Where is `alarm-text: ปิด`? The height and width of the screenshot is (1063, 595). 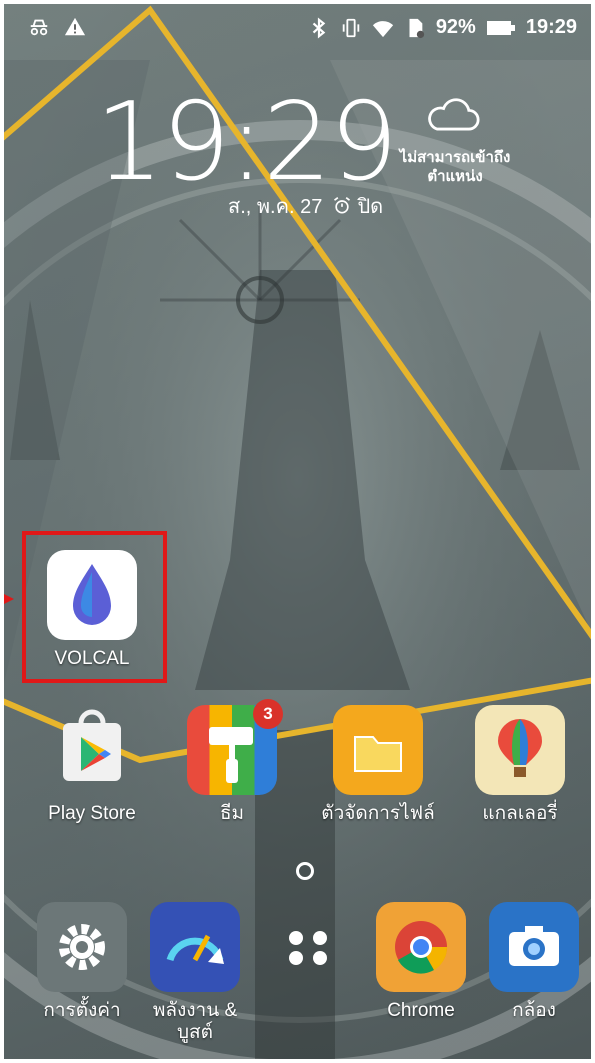
alarm-text: ปิด is located at coordinates (370, 207).